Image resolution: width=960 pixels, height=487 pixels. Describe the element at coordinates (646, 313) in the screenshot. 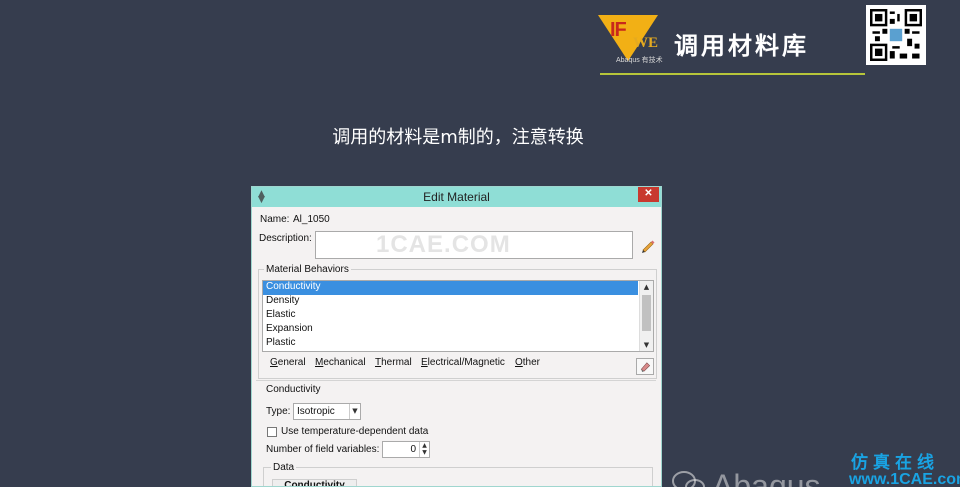

I see `scroll-thumb` at that location.